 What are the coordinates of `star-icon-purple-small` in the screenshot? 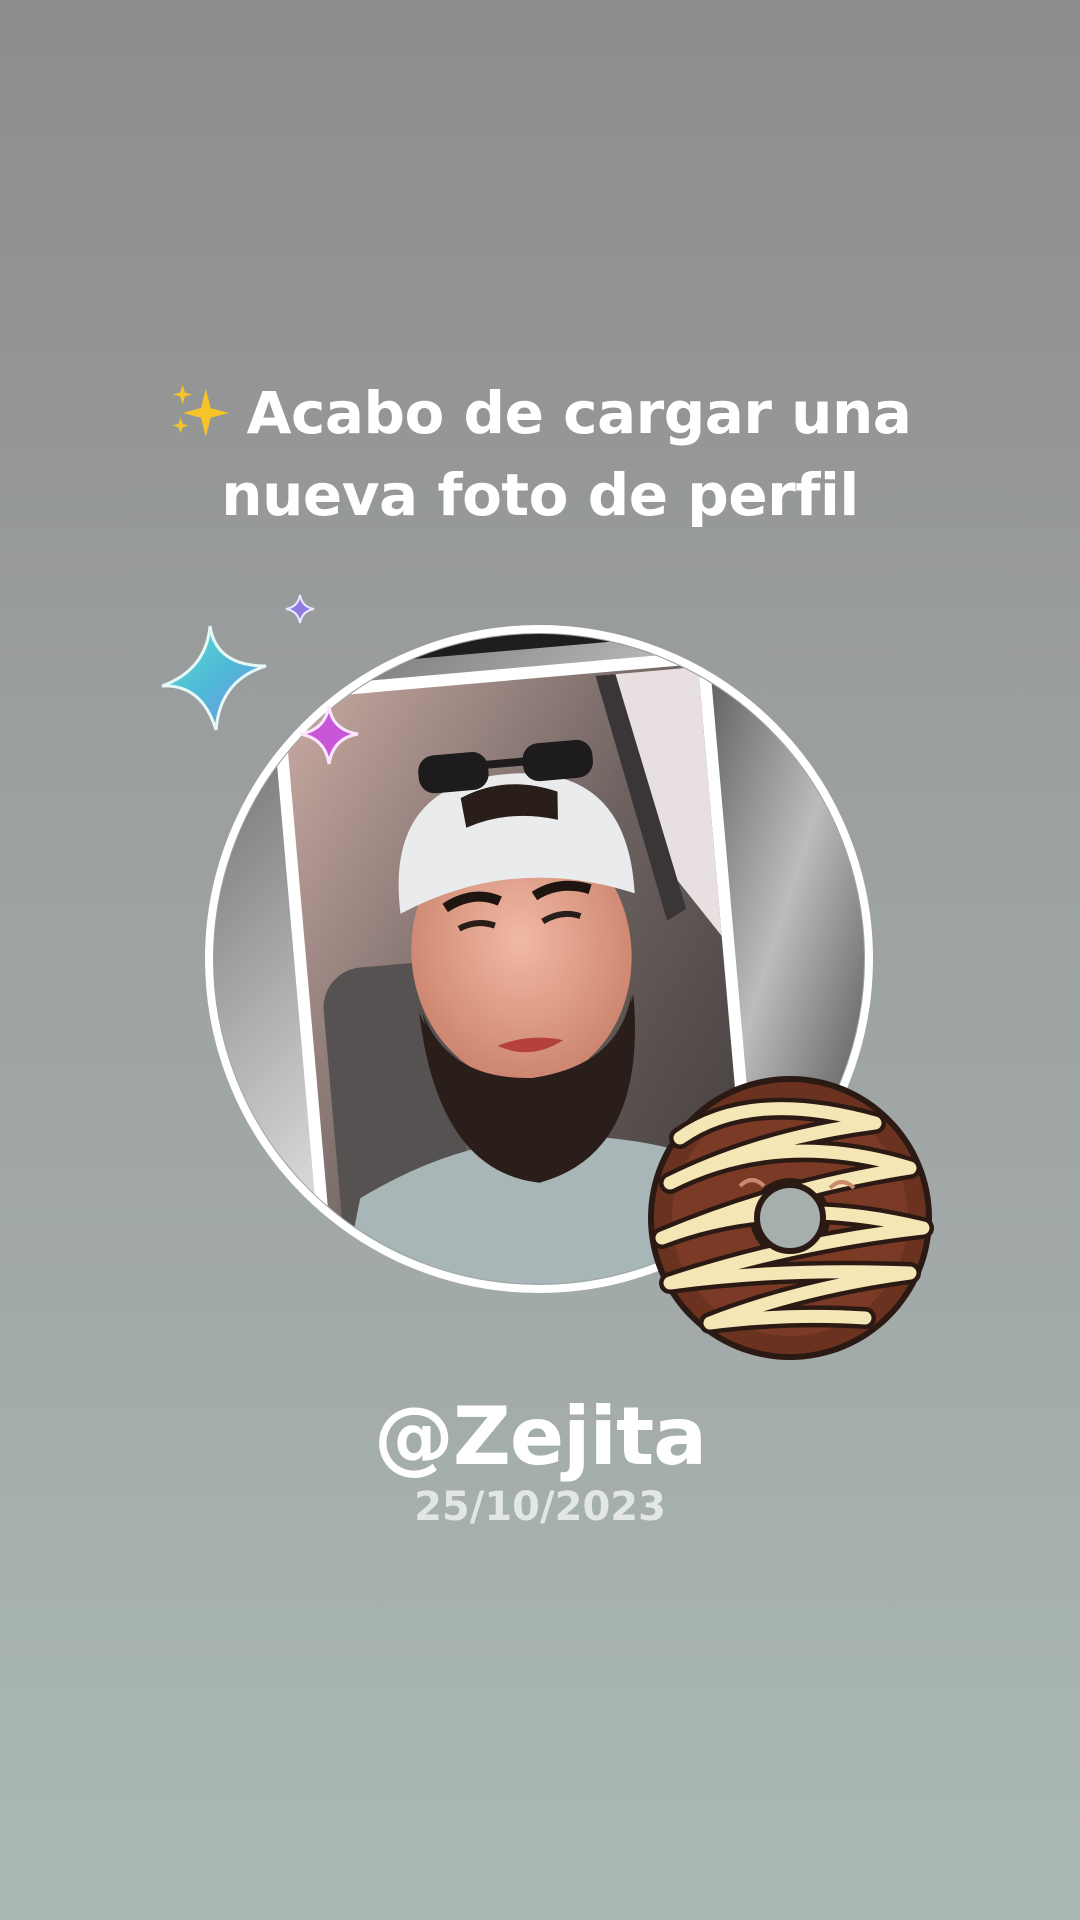 It's located at (300, 609).